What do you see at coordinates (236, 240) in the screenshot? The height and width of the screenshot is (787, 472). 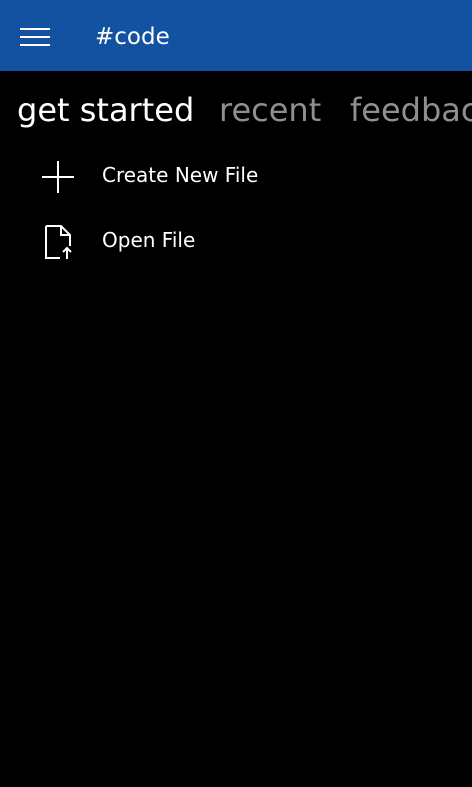 I see `open-file-button: Open File` at bounding box center [236, 240].